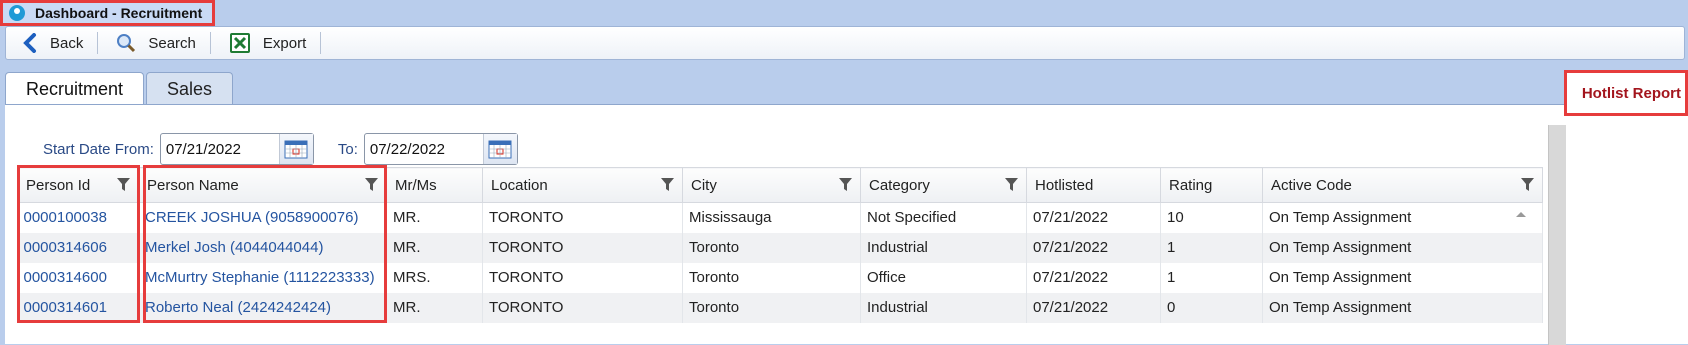  Describe the element at coordinates (262, 185) in the screenshot. I see `column-header-person-name: Person Name` at that location.